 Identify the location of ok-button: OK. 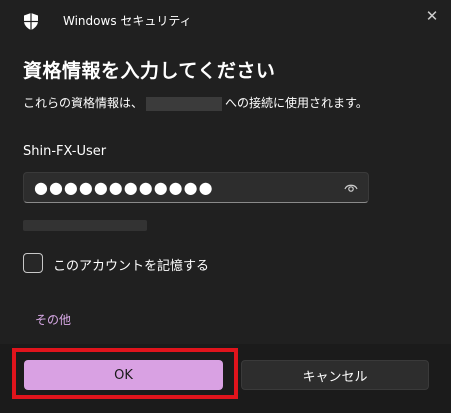
(123, 375).